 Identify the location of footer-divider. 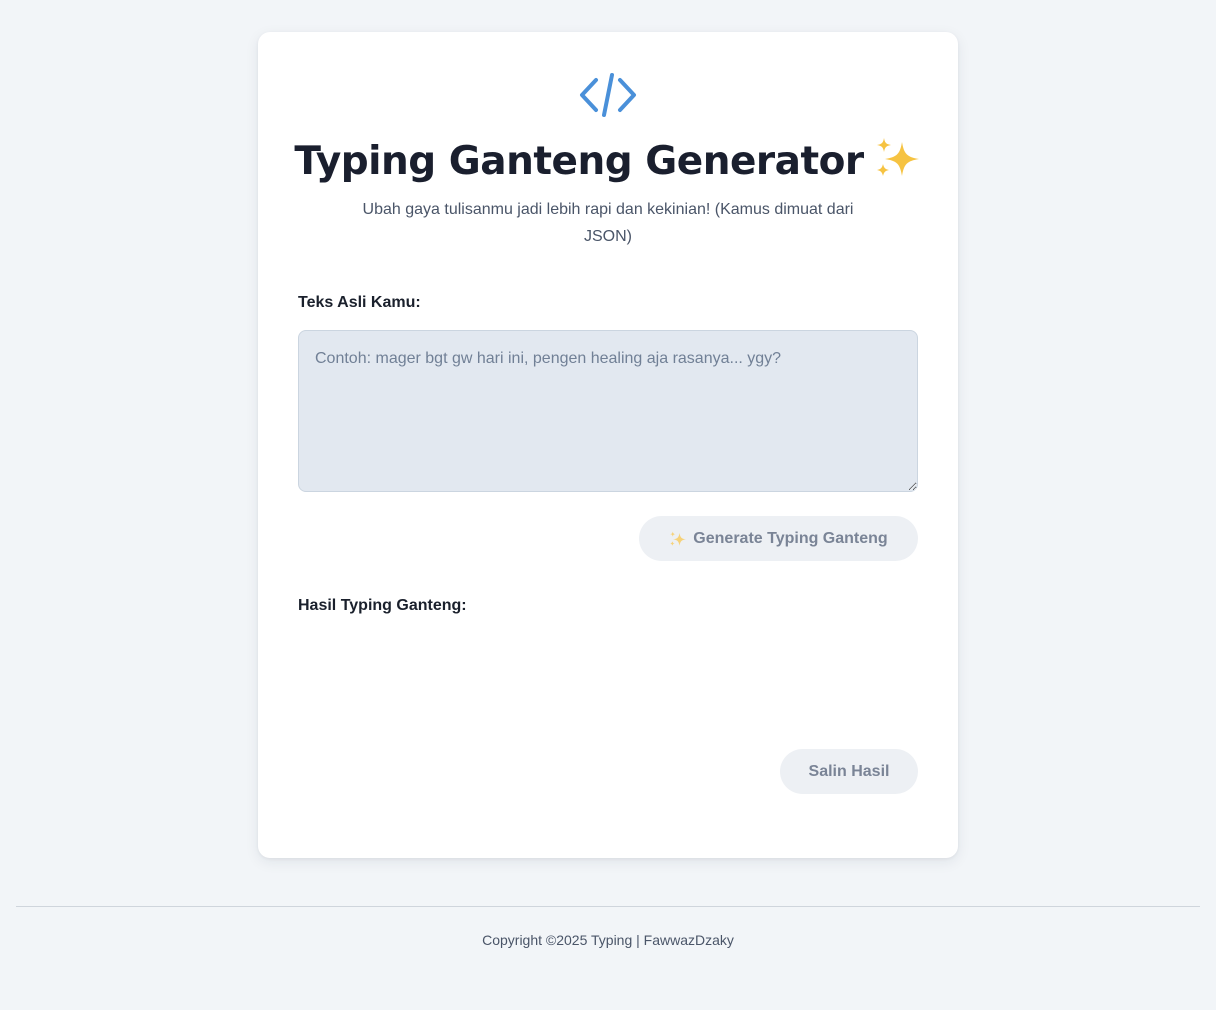
(608, 906).